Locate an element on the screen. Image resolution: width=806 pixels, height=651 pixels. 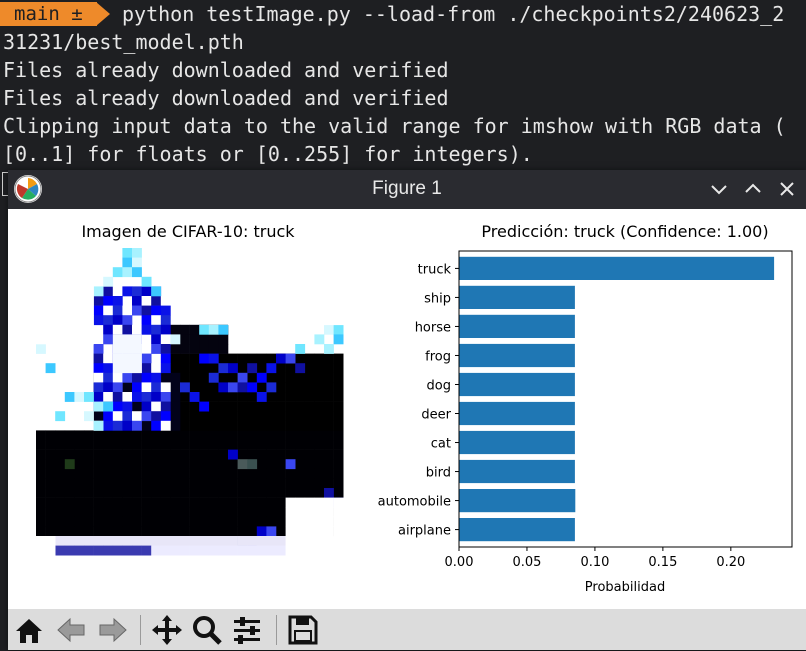
bar-automobile is located at coordinates (517, 501).